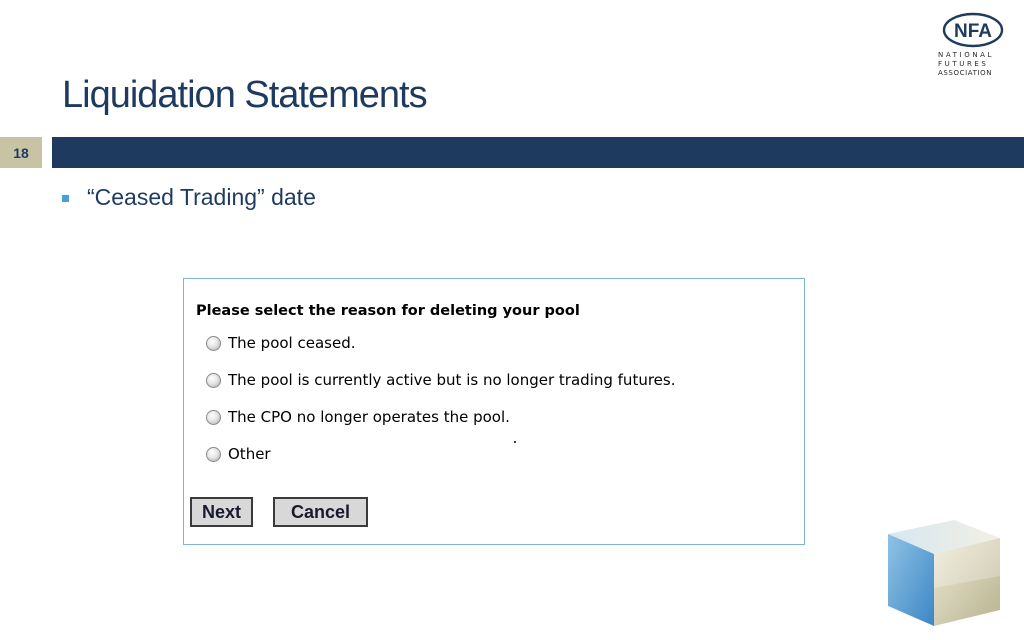 The width and height of the screenshot is (1024, 640). What do you see at coordinates (292, 343) in the screenshot?
I see `option-label: The pool ceased.` at bounding box center [292, 343].